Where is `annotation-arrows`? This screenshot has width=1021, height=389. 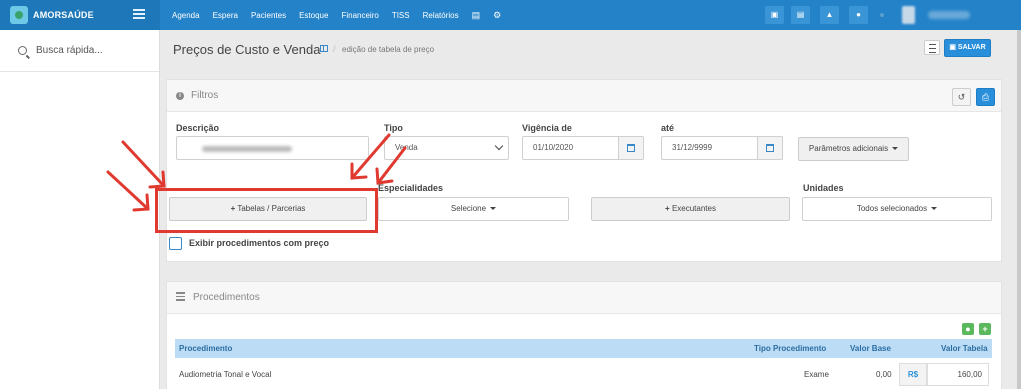 annotation-arrows is located at coordinates (256, 172).